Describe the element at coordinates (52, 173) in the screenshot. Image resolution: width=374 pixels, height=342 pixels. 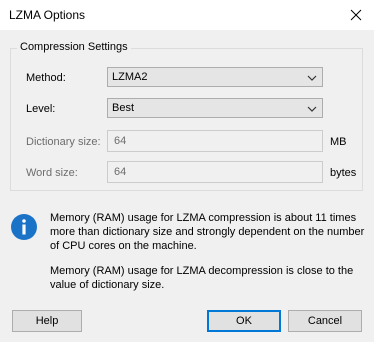
I see `word-size-label: Word size:` at that location.